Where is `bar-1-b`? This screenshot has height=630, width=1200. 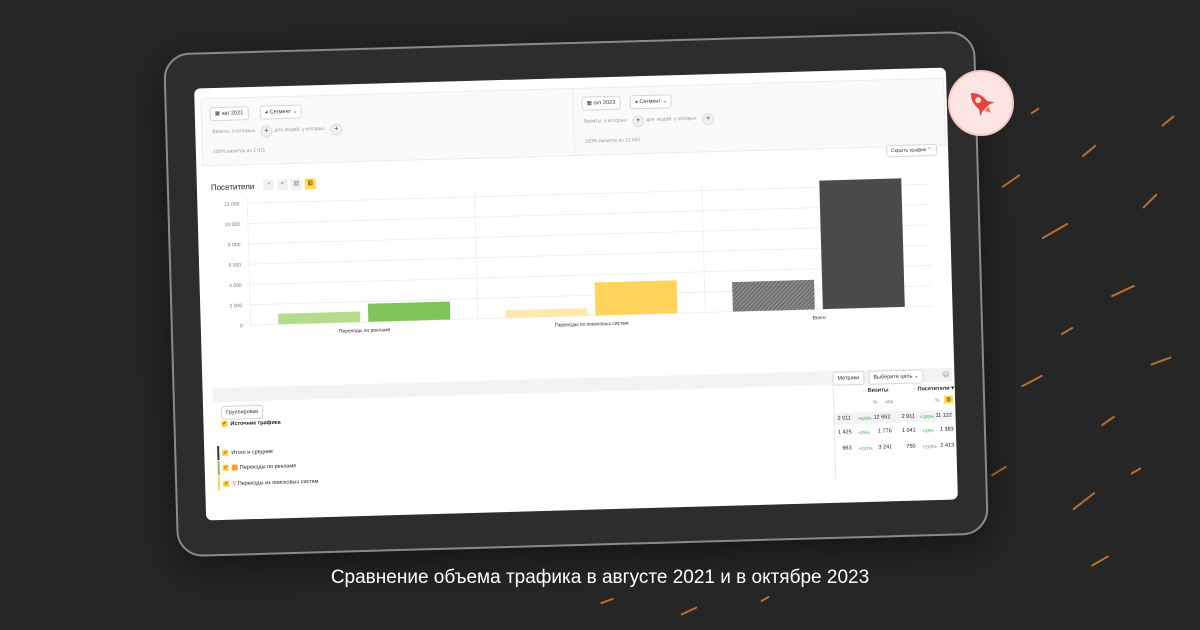 bar-1-b is located at coordinates (636, 298).